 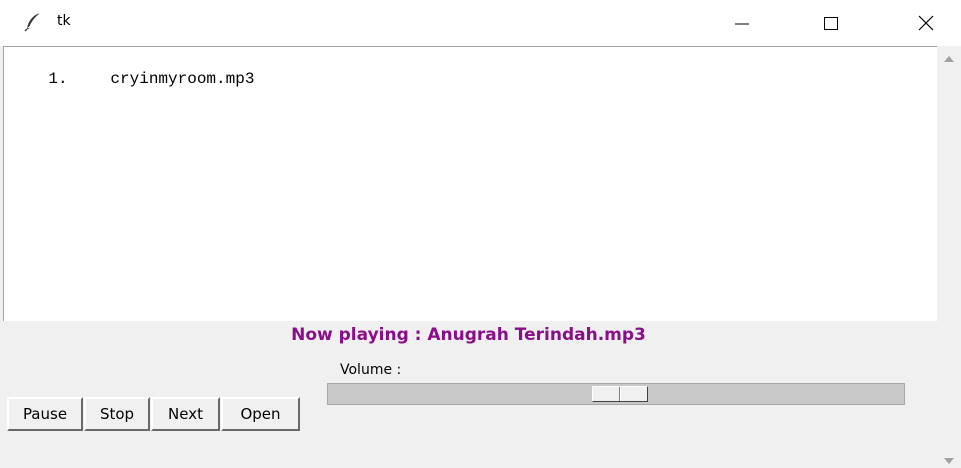 I want to click on slider-handle-groove, so click(x=620, y=394).